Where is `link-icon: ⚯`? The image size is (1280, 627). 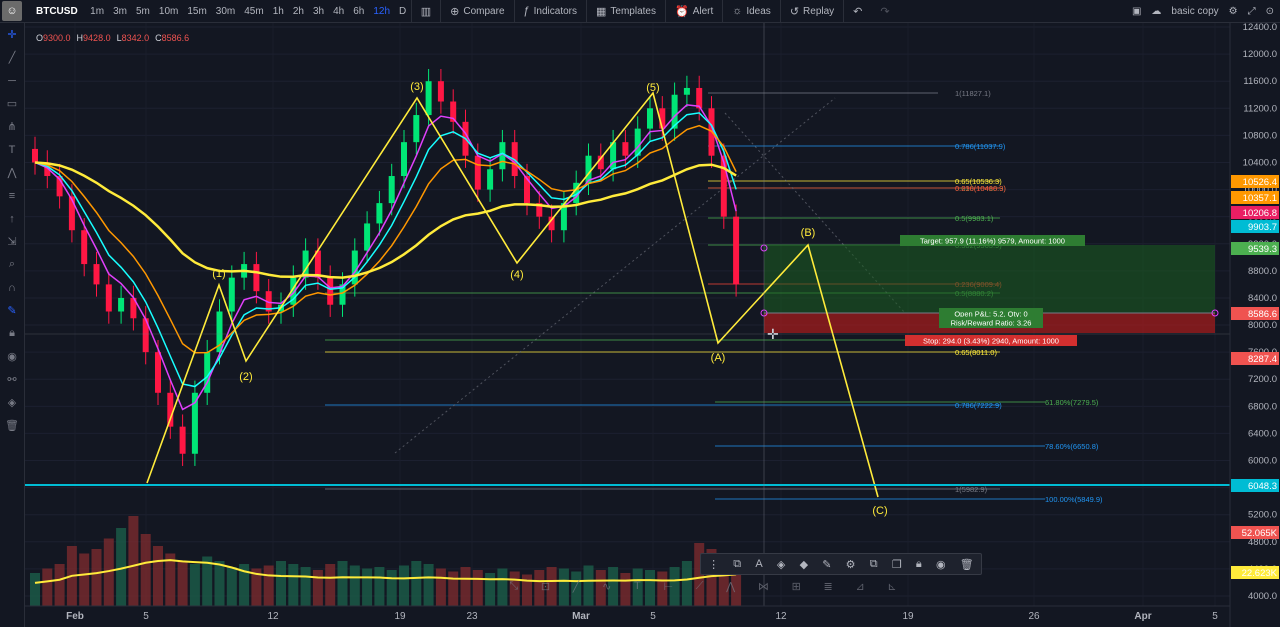
link-icon: ⚯ is located at coordinates (12, 379).